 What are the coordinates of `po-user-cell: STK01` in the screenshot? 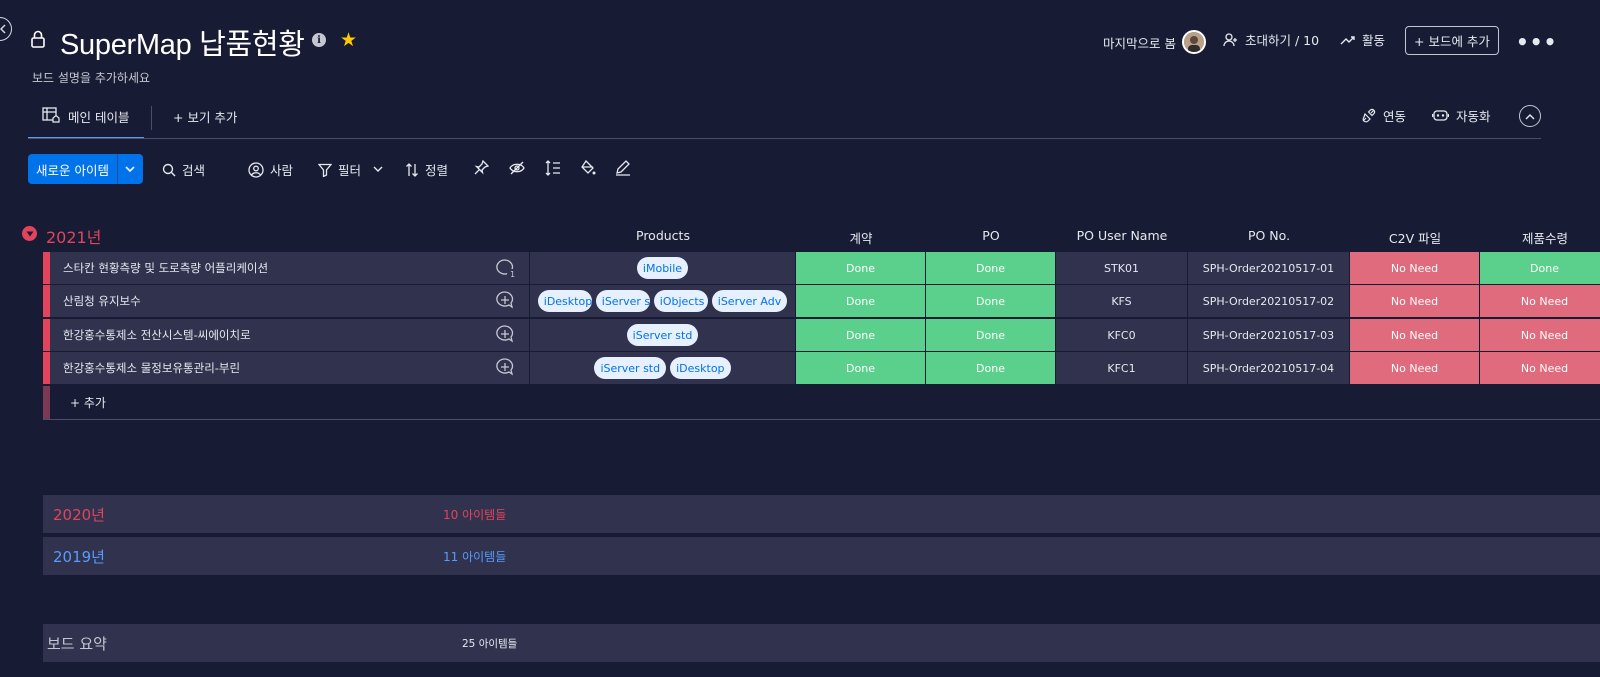 It's located at (1122, 268).